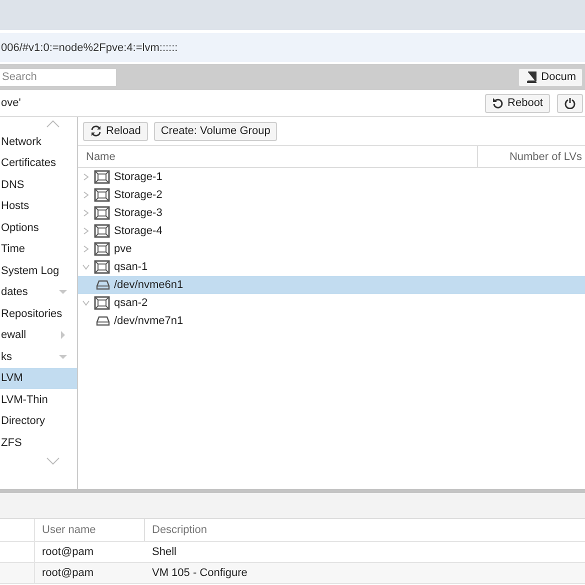 The height and width of the screenshot is (585, 585). I want to click on sidebar-item: ks, so click(38, 357).